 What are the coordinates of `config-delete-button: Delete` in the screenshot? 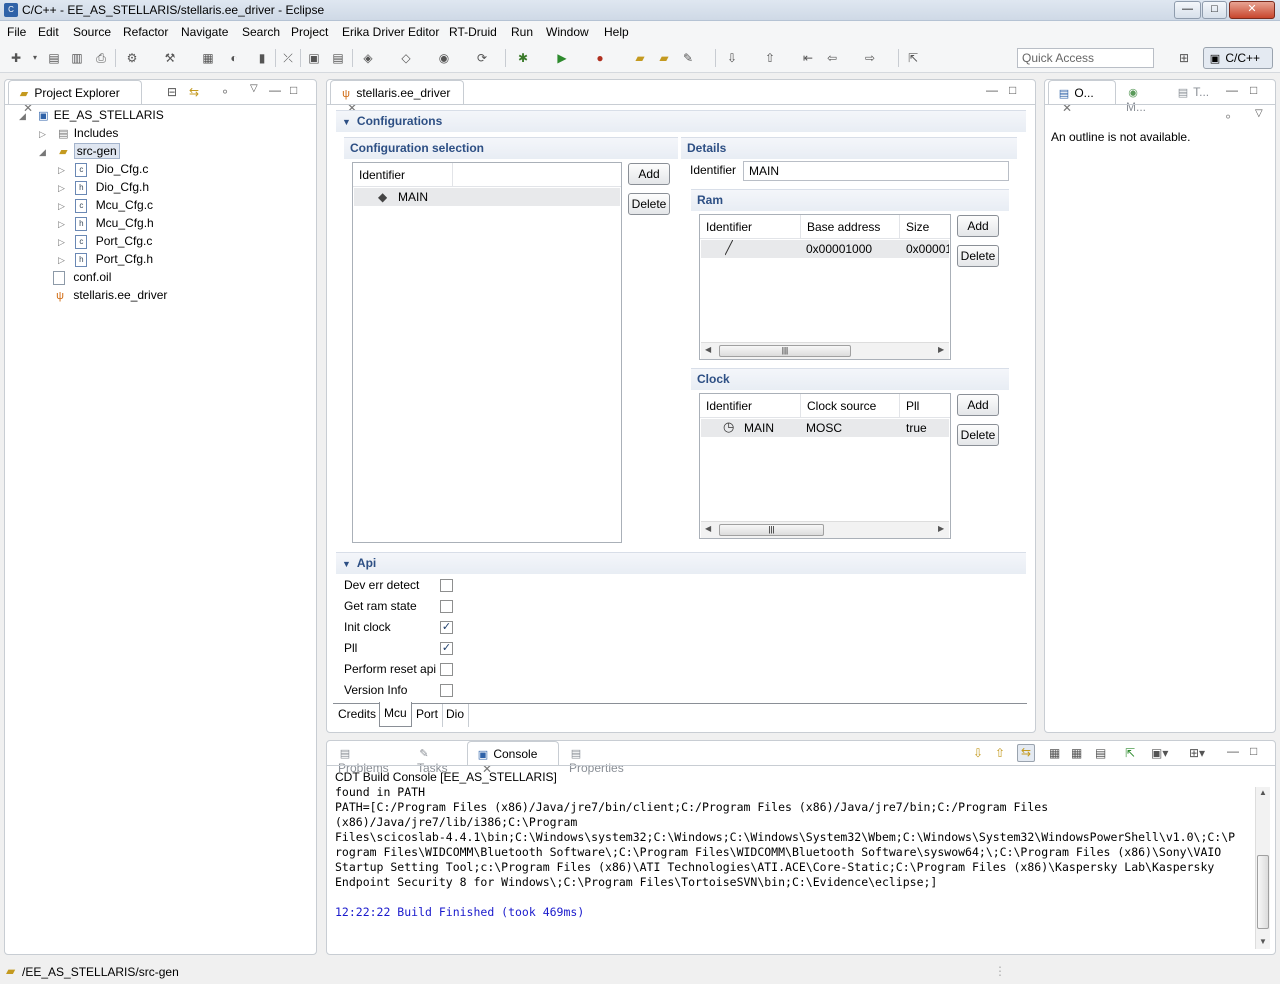 It's located at (649, 204).